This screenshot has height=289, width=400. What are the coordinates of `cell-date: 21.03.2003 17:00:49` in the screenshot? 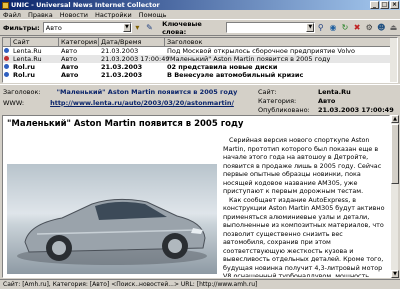 It's located at (135, 59).